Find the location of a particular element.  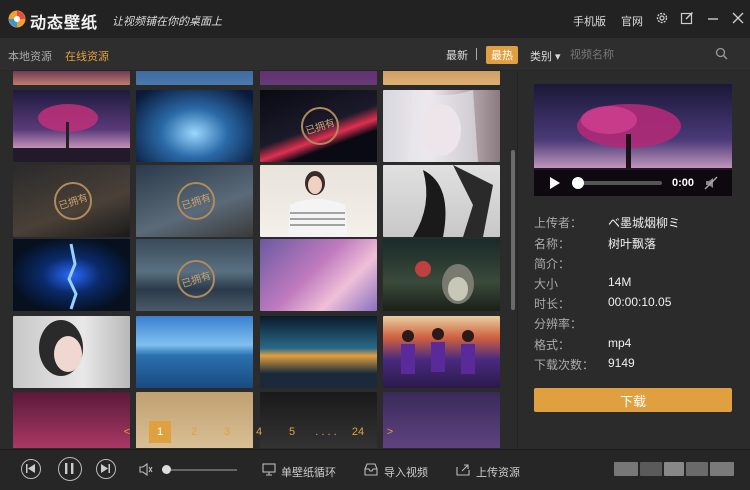

volume-icon is located at coordinates (146, 469).